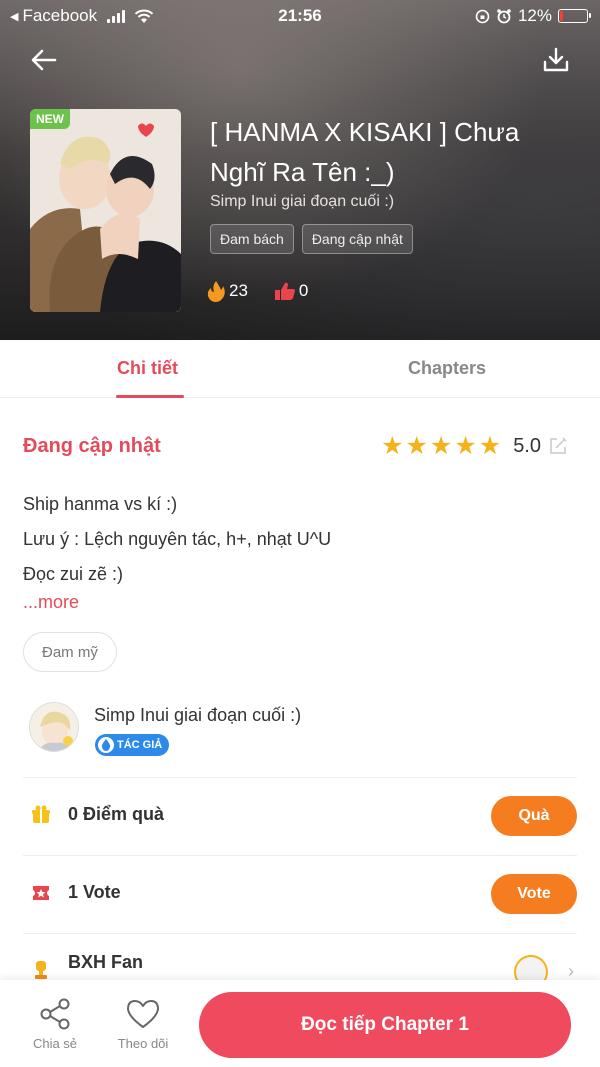 Image resolution: width=600 pixels, height=1067 pixels. I want to click on gift-icon, so click(41, 814).